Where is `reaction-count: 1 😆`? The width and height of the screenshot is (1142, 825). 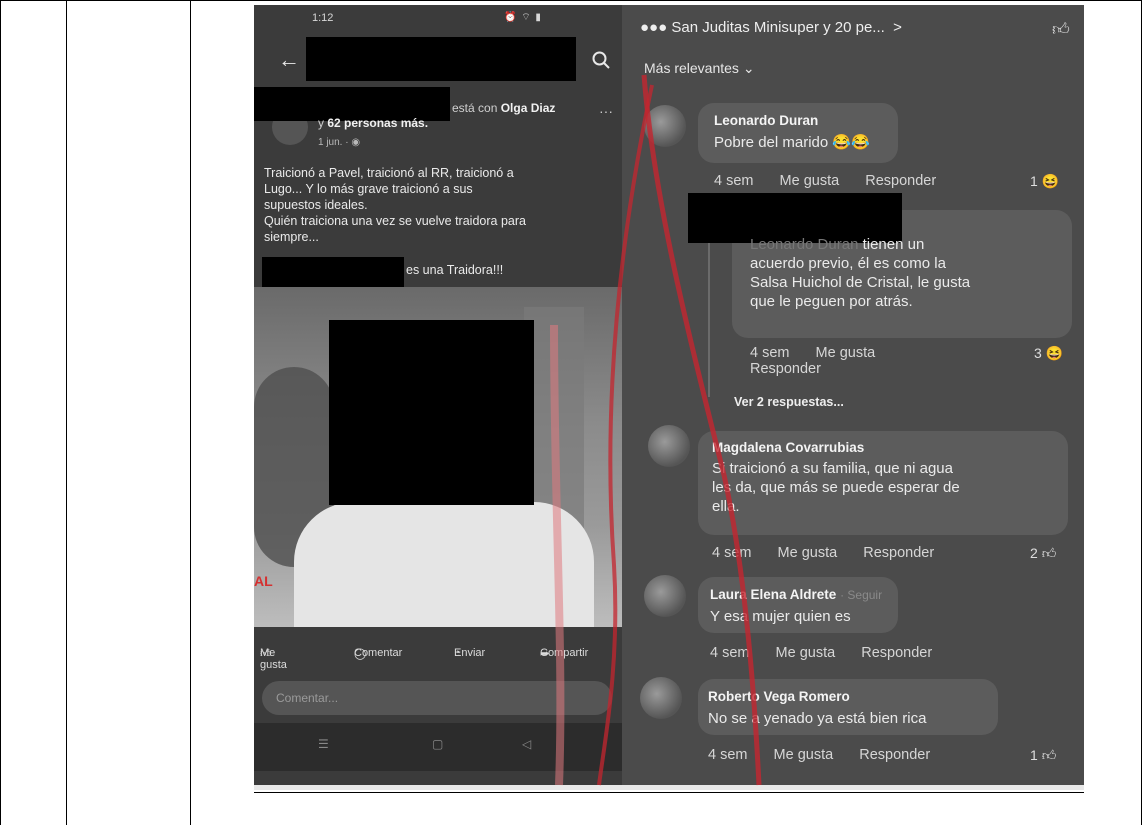 reaction-count: 1 😆 is located at coordinates (1044, 181).